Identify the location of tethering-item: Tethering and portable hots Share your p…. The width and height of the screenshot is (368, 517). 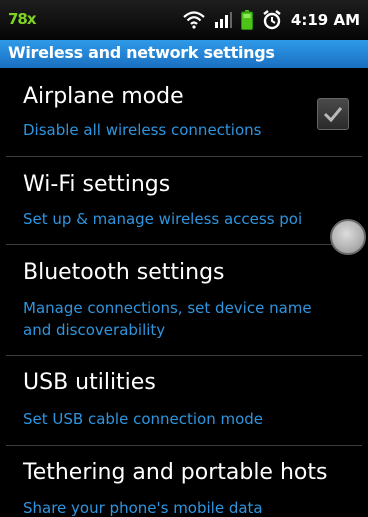
(184, 481).